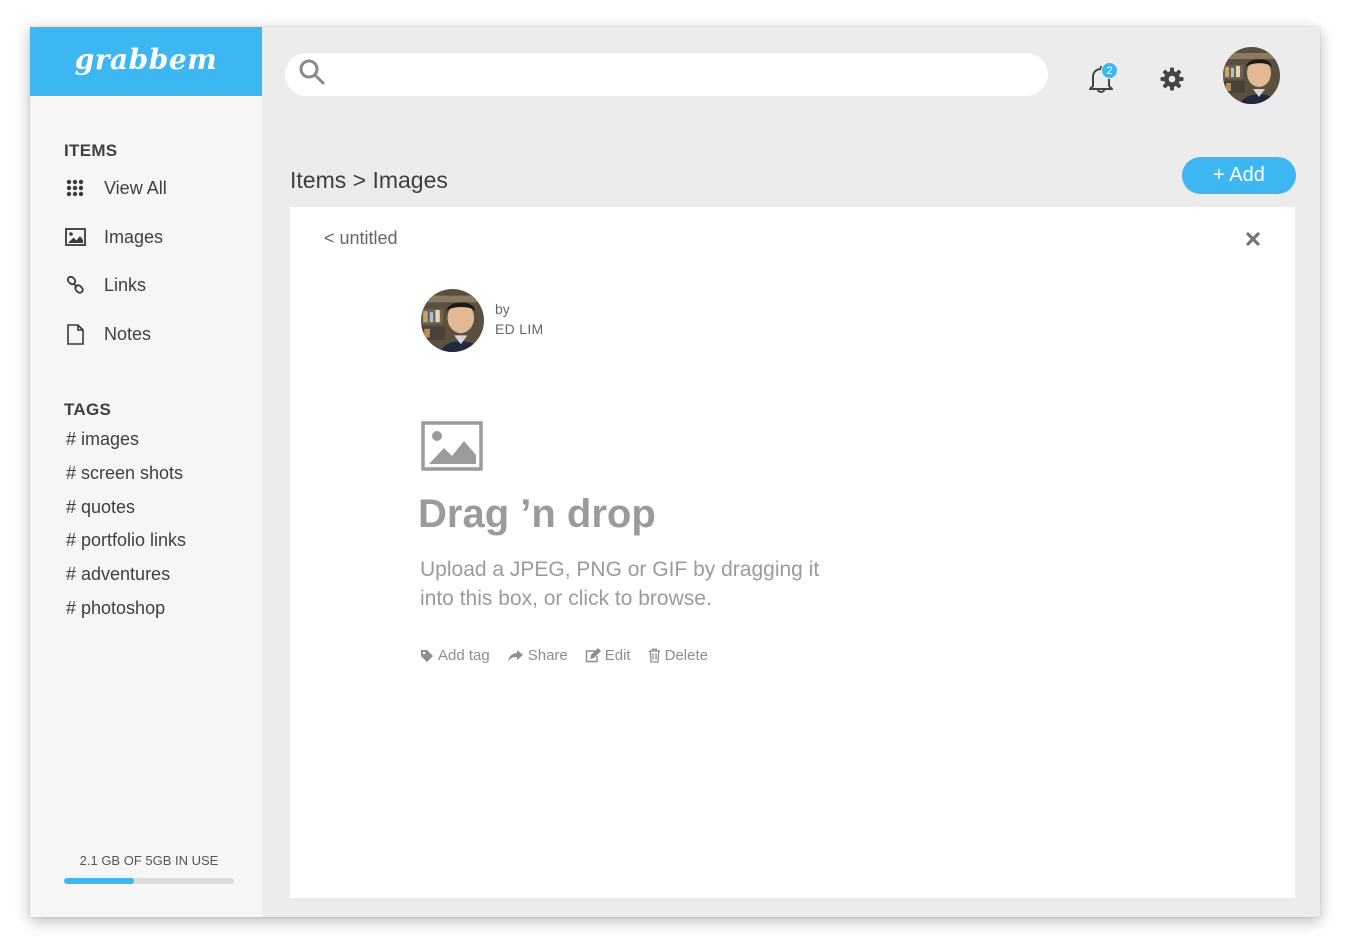 Image resolution: width=1350 pixels, height=952 pixels. What do you see at coordinates (115, 608) in the screenshot?
I see `tag-link: # photoshop` at bounding box center [115, 608].